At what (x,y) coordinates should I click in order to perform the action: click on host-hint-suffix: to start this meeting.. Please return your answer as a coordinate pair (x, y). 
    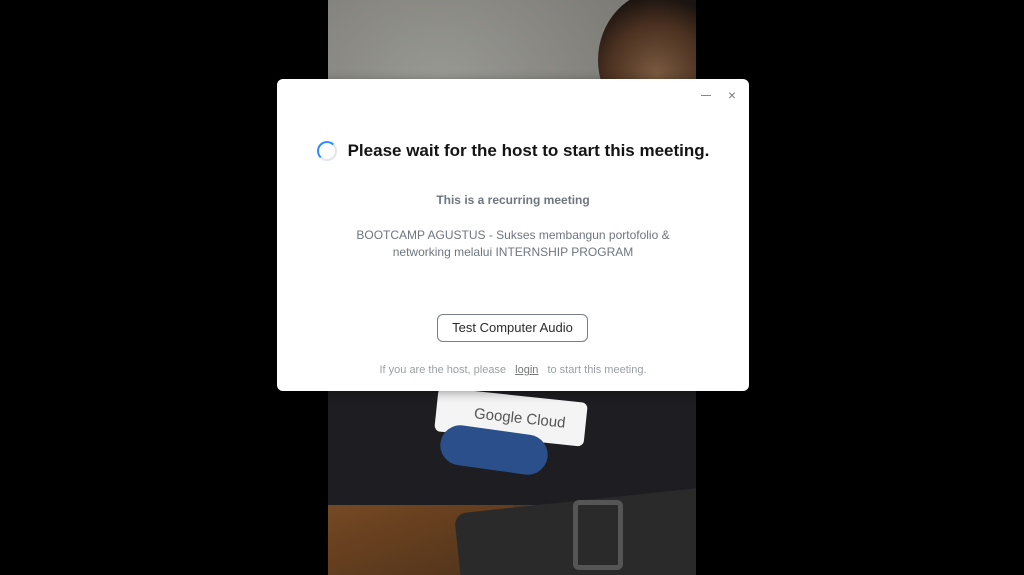
    Looking at the image, I should click on (597, 370).